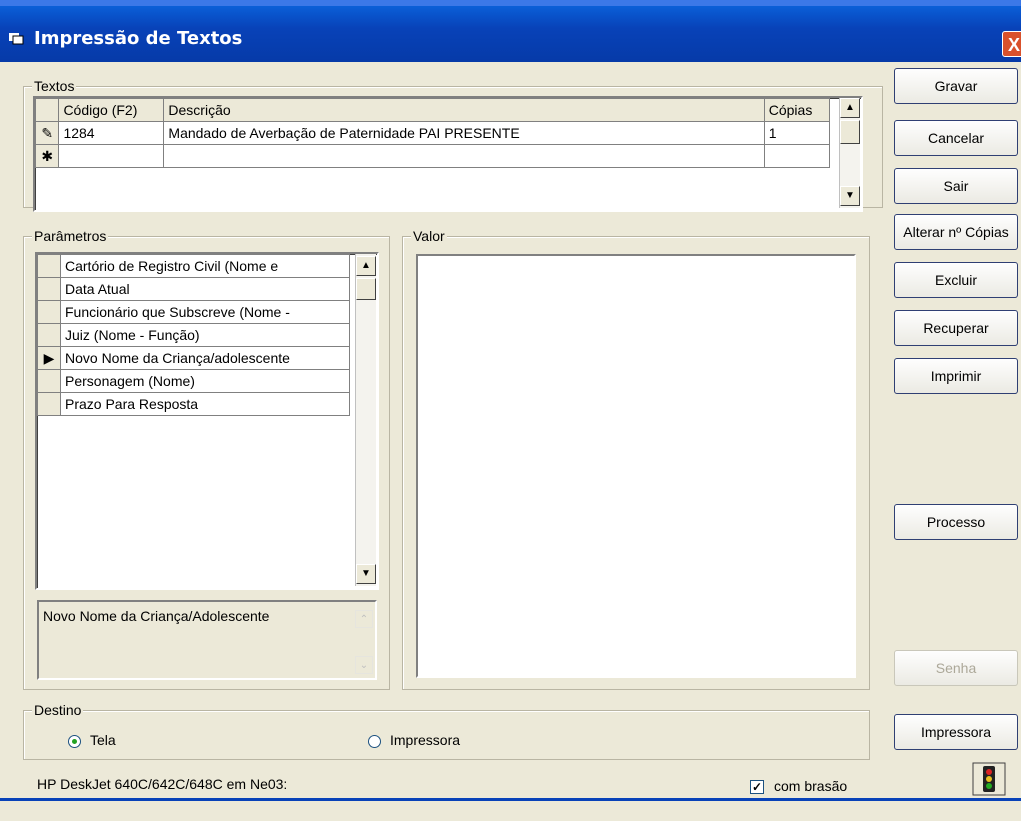 The height and width of the screenshot is (821, 1021). I want to click on com-brasao-checkbox: ✓, so click(757, 787).